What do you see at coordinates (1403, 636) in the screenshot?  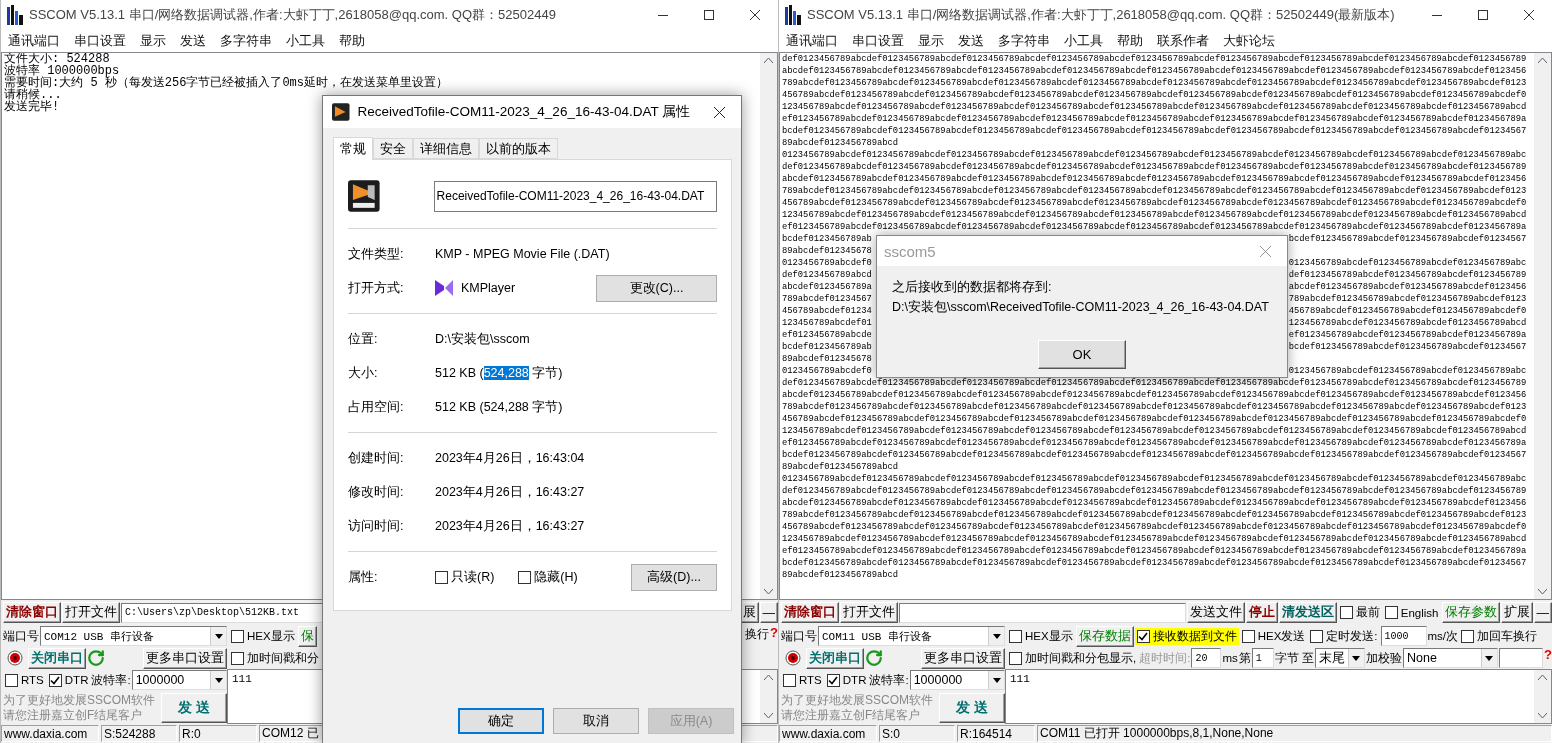 I see `input-field: 1000` at bounding box center [1403, 636].